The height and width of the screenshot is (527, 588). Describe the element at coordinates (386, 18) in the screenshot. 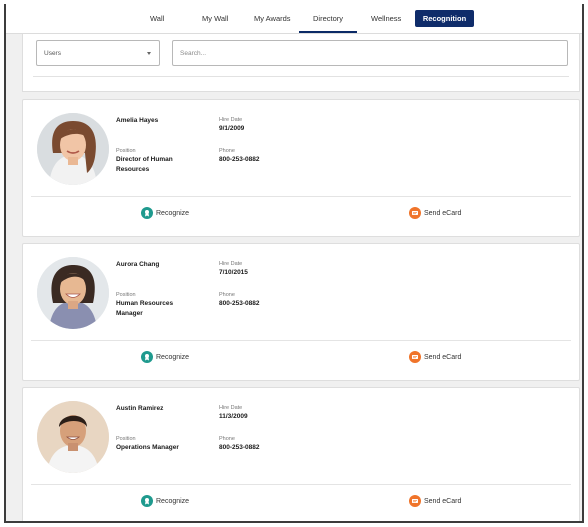

I see `nav-wellness: Wellness` at that location.